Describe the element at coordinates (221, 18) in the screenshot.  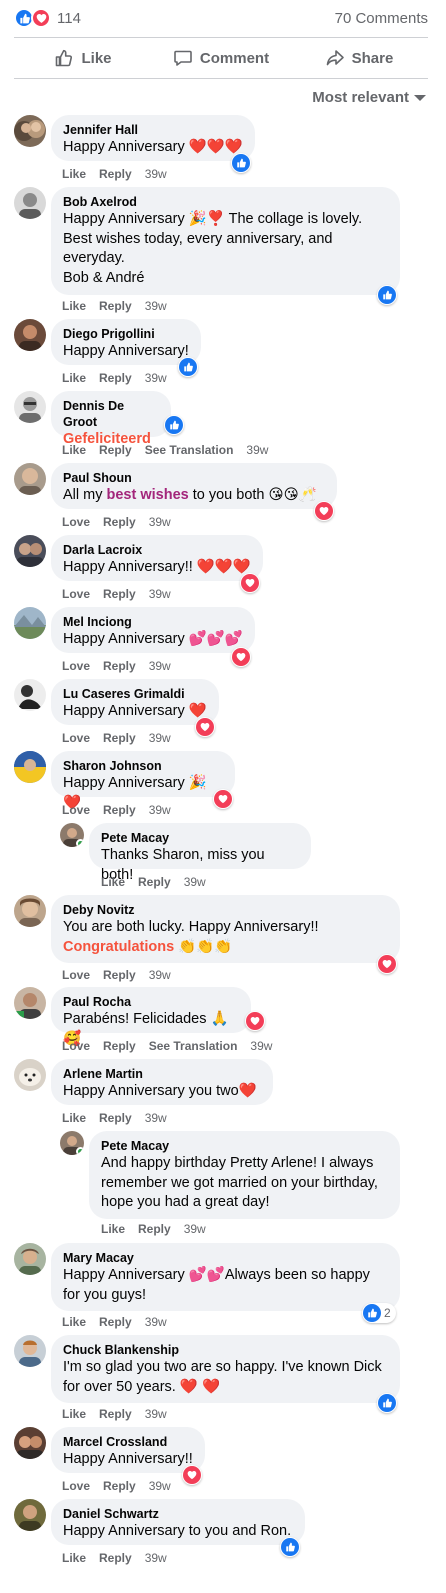
I see `reaction-summary: 114 70 Comments` at that location.